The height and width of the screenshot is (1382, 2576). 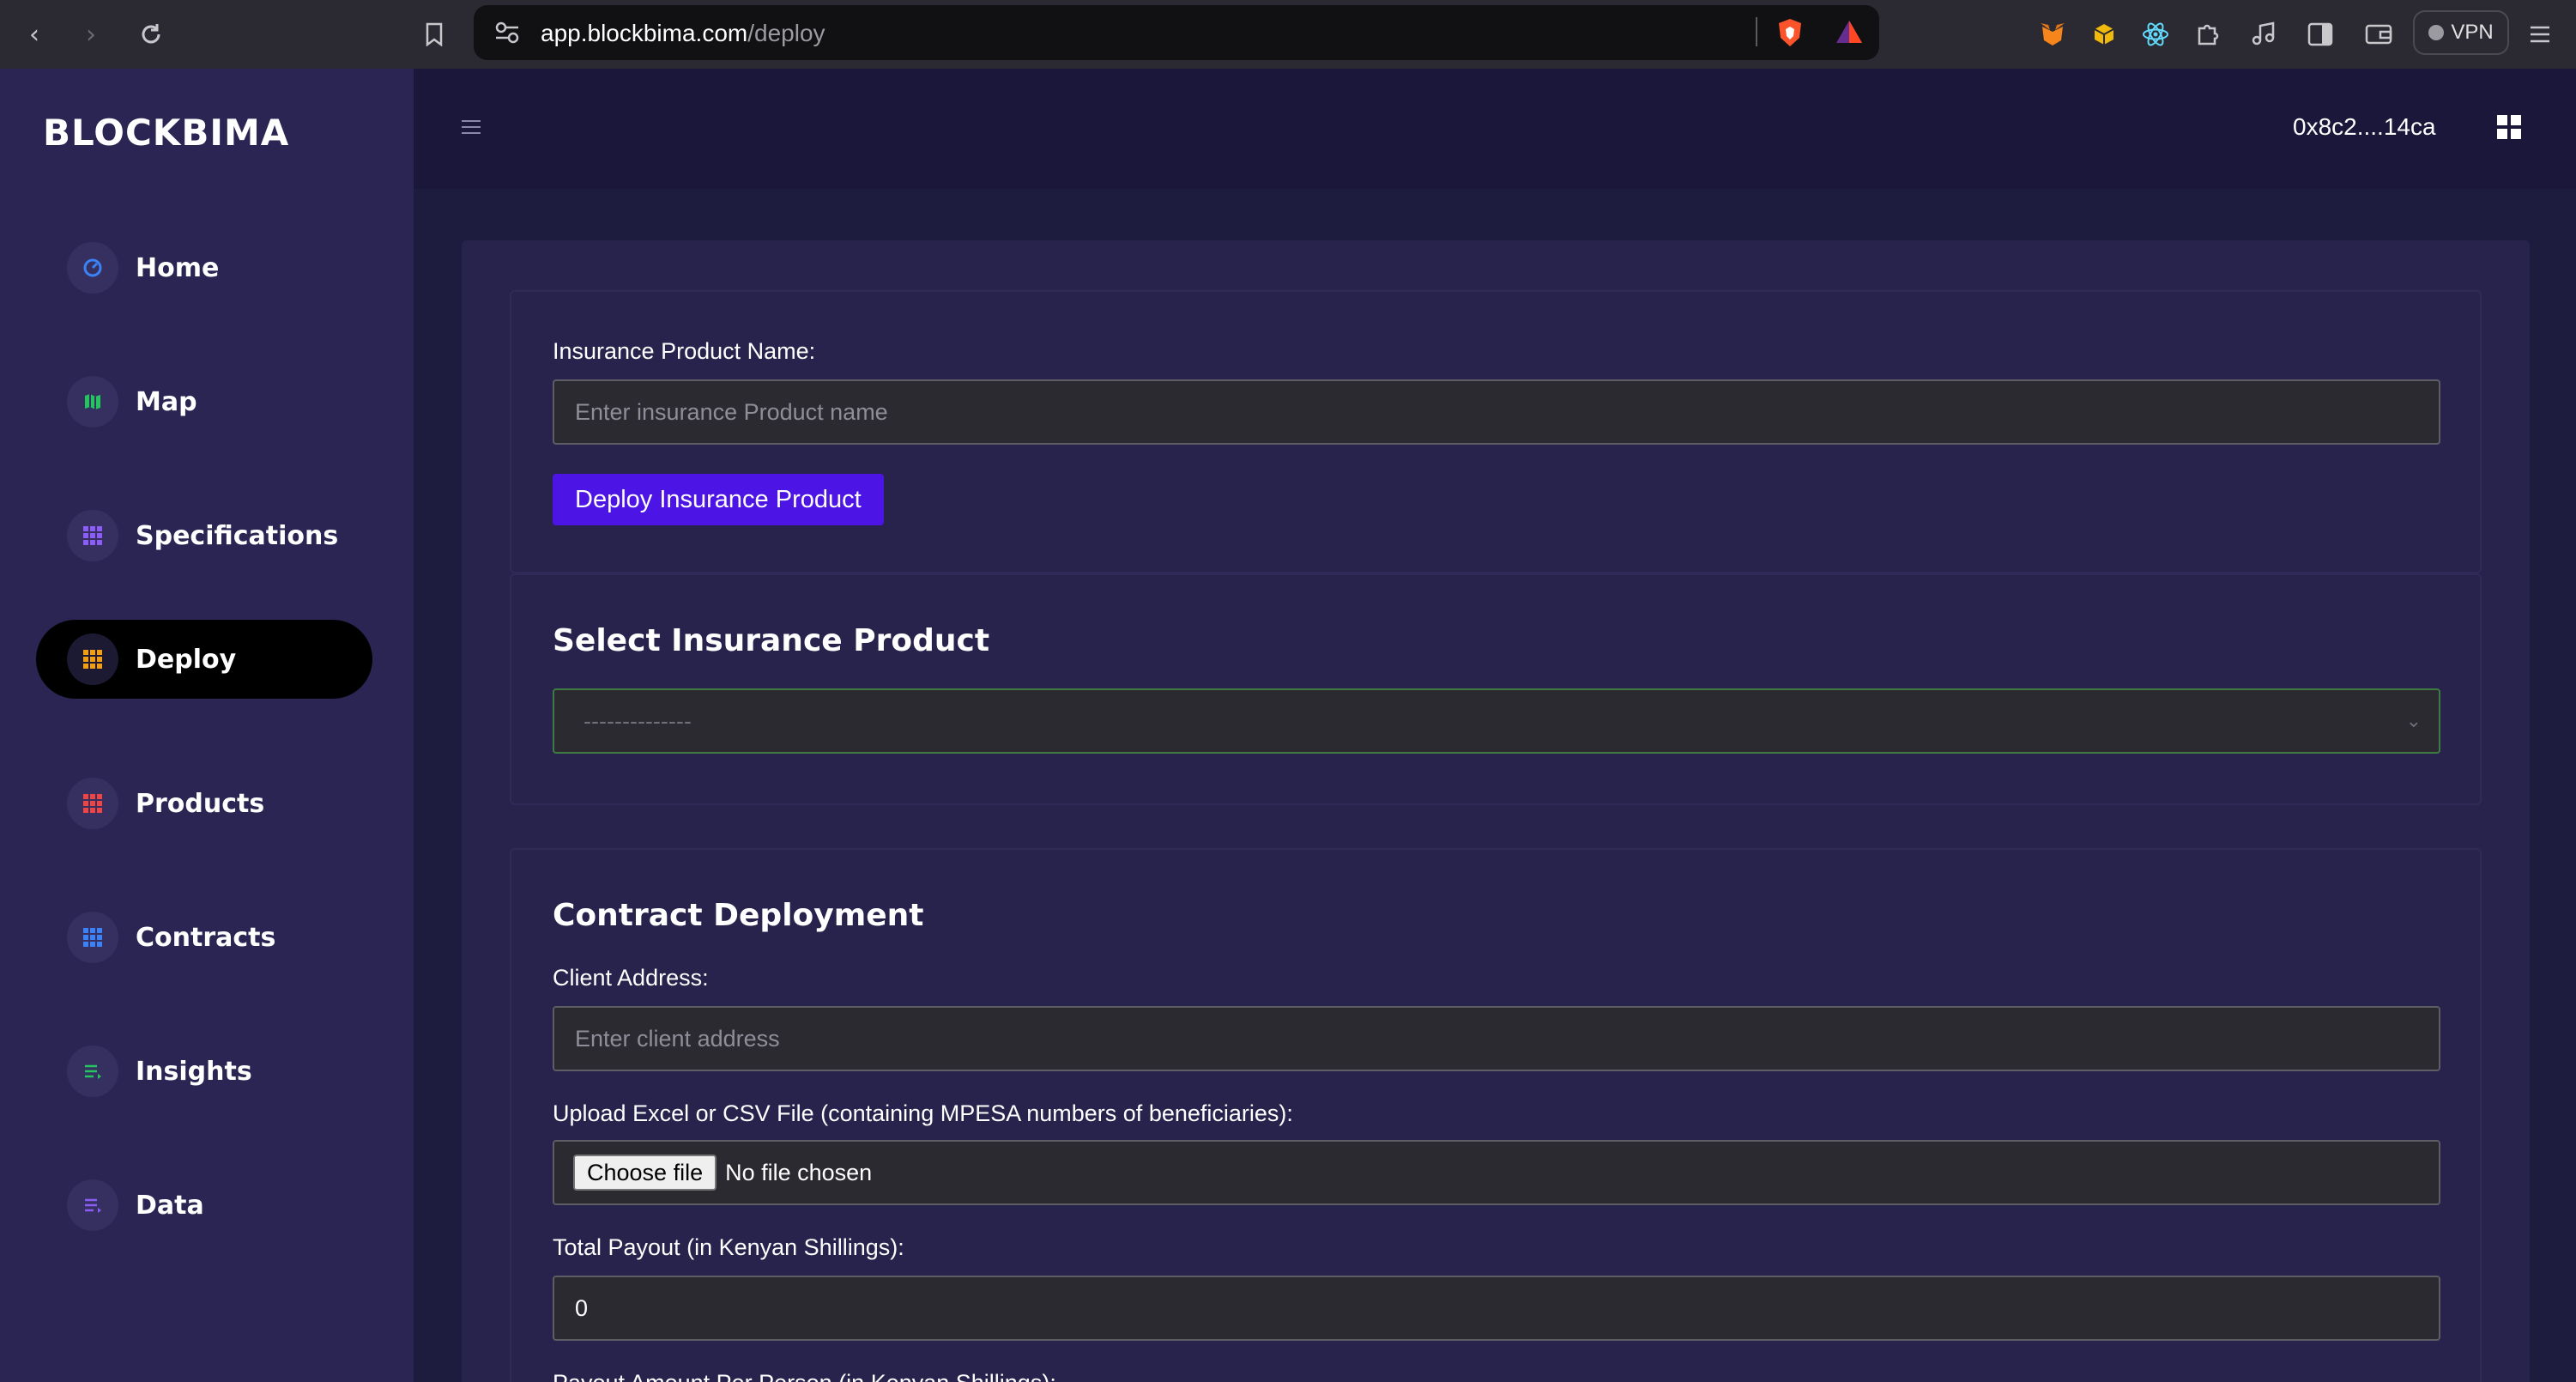 I want to click on sidebar-item-insights: Insights, so click(x=204, y=1071).